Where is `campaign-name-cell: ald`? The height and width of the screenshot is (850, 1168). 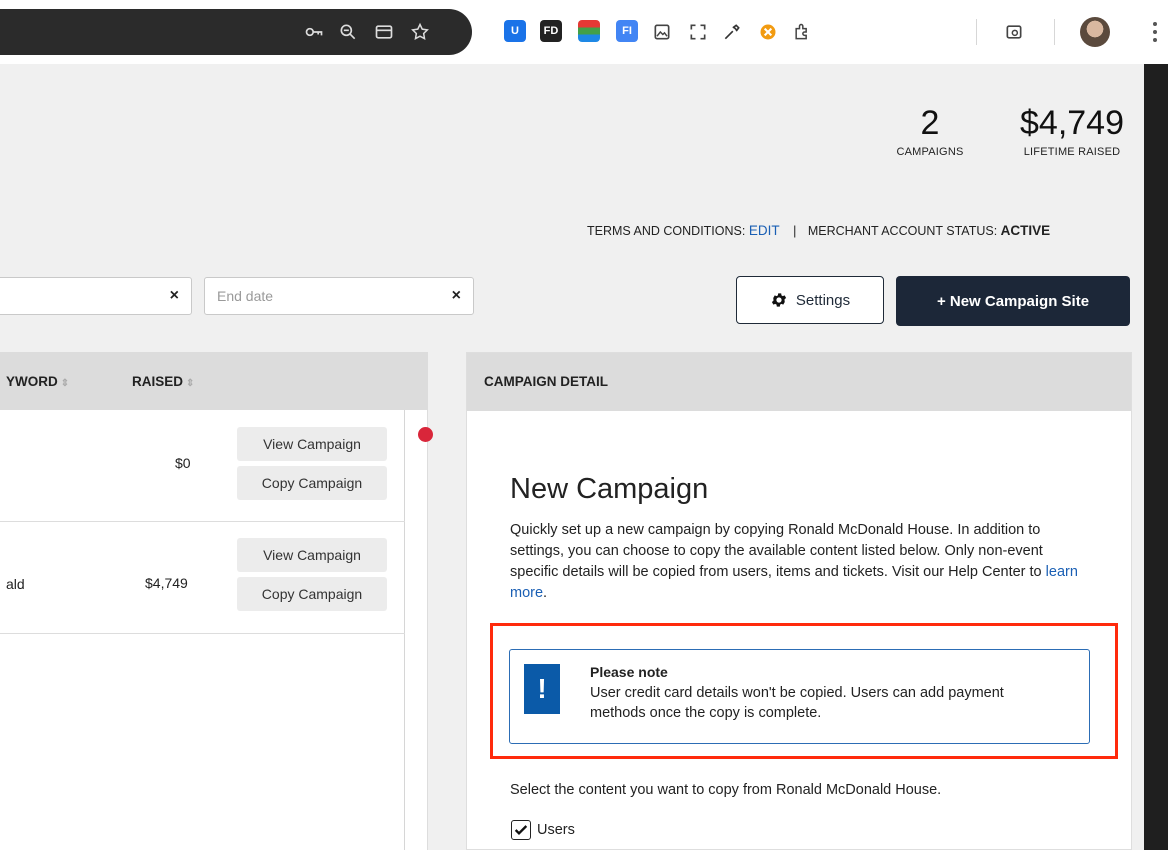
campaign-name-cell: ald is located at coordinates (15, 584).